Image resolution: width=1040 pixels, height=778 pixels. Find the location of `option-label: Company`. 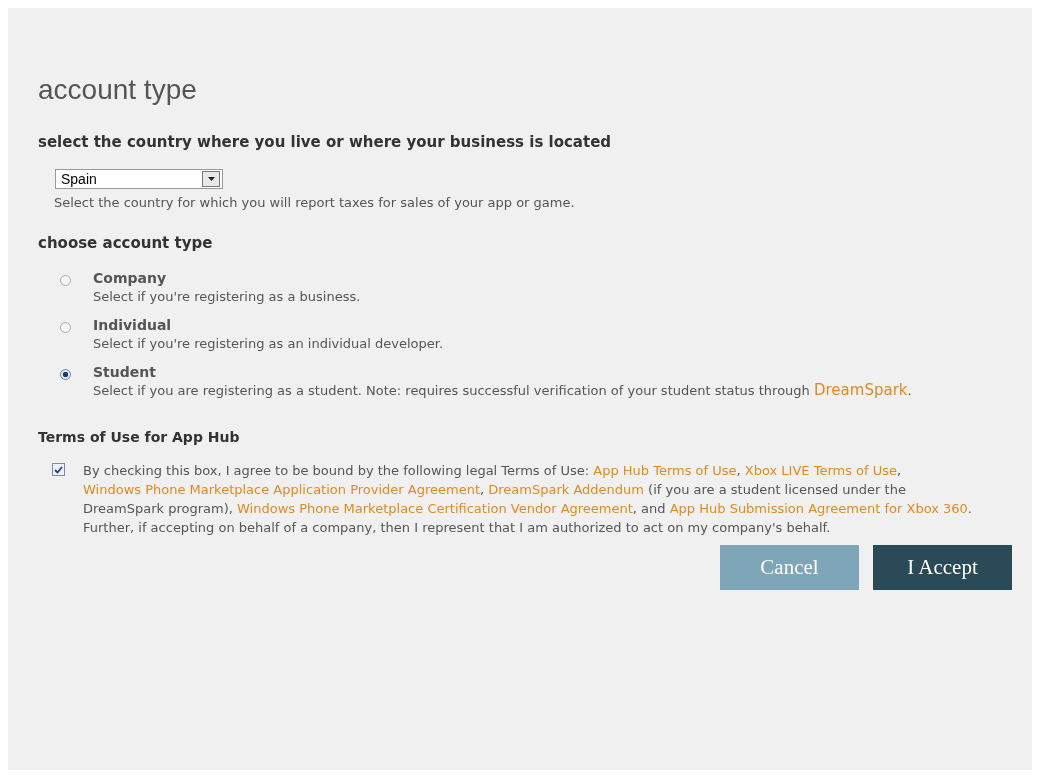

option-label: Company is located at coordinates (130, 278).